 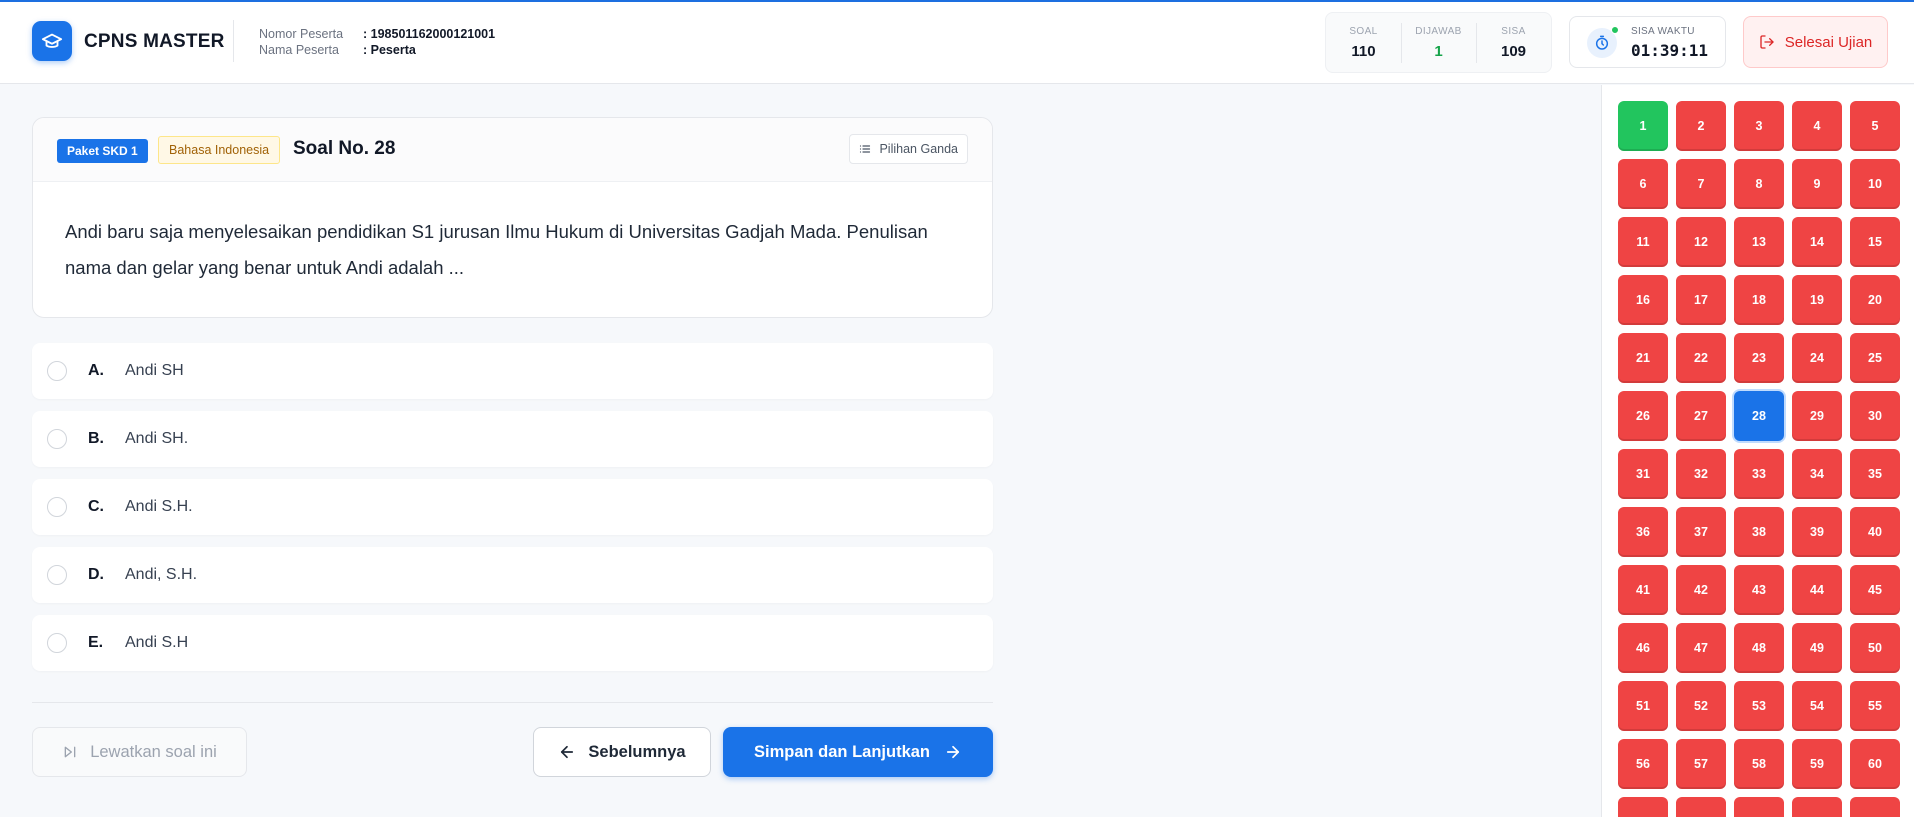 I want to click on option-a: A. Andi SH, so click(x=512, y=371).